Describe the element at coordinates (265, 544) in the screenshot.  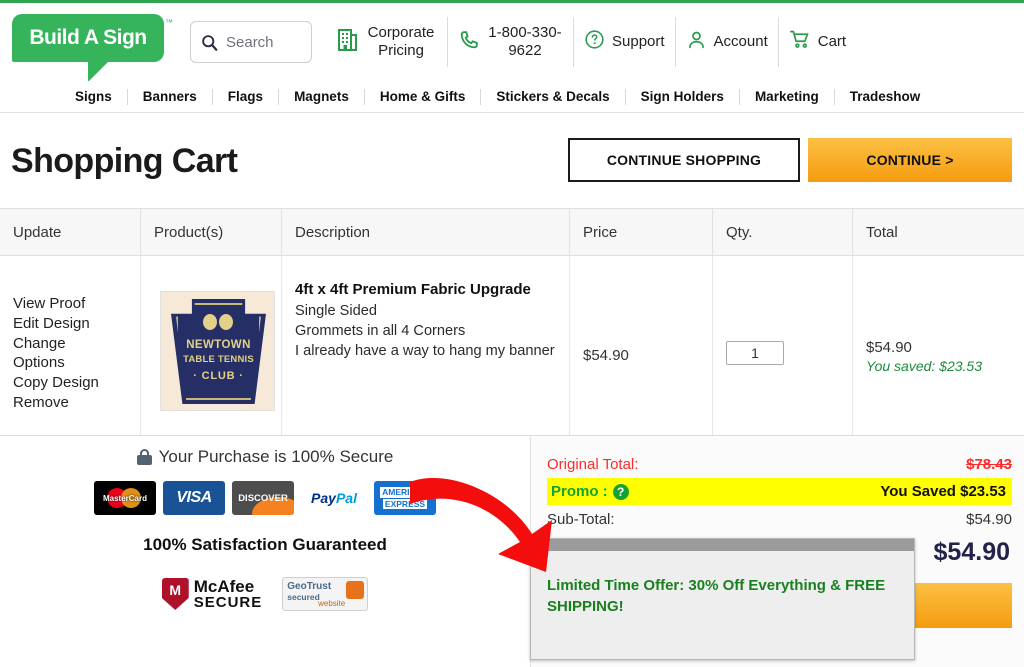
I see `satisfaction-guarantee-text: 100% Satisfaction Guaranteed` at that location.